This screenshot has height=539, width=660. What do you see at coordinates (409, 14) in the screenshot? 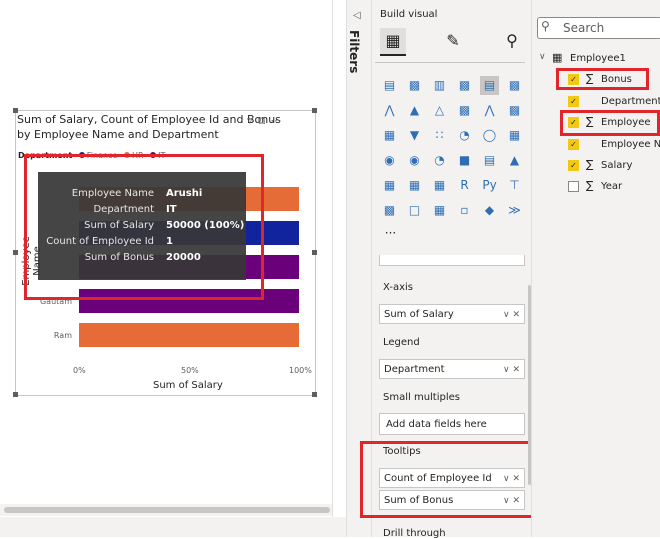
I see `build-visual-title: Build visual` at bounding box center [409, 14].